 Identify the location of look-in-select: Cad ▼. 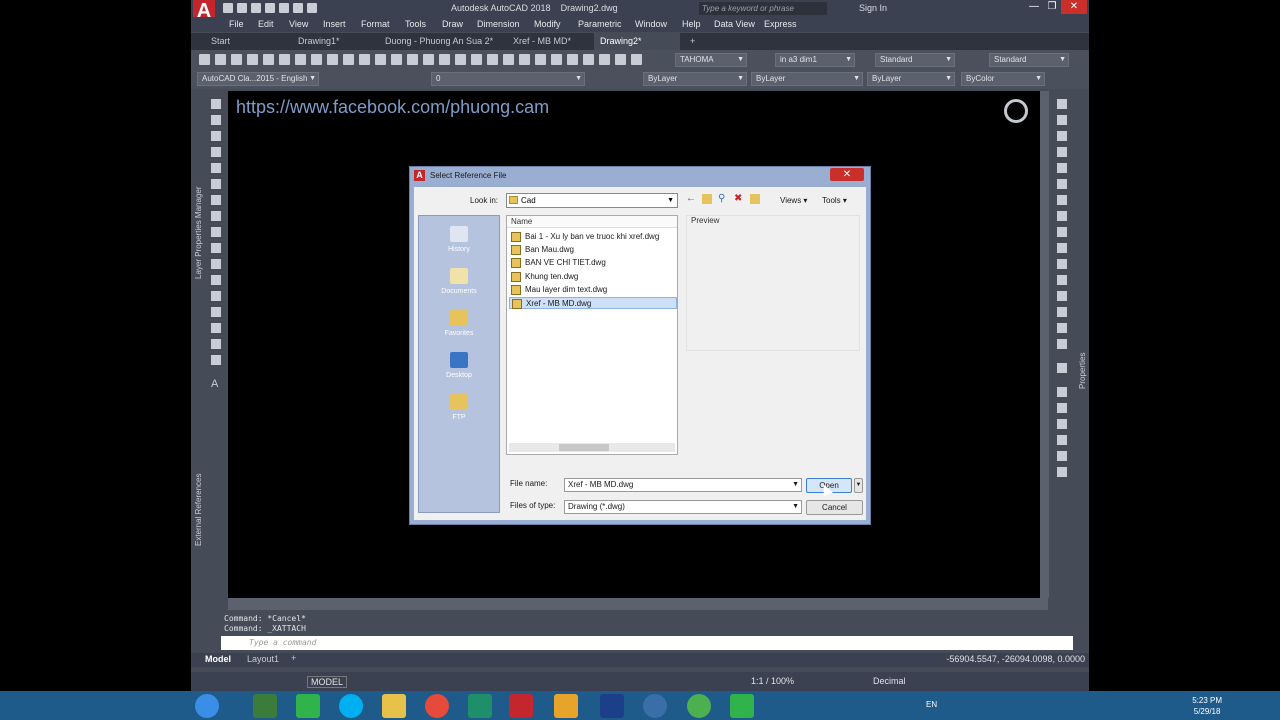
(592, 200).